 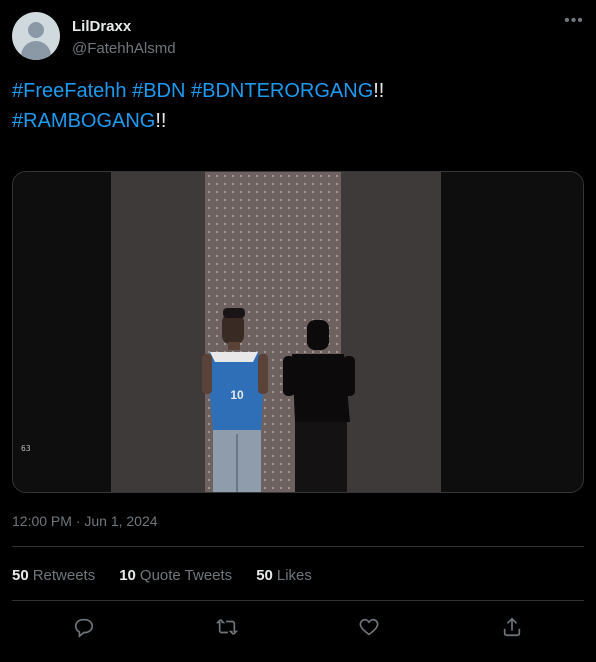 I want to click on media-counter-text: 63, so click(x=26, y=448).